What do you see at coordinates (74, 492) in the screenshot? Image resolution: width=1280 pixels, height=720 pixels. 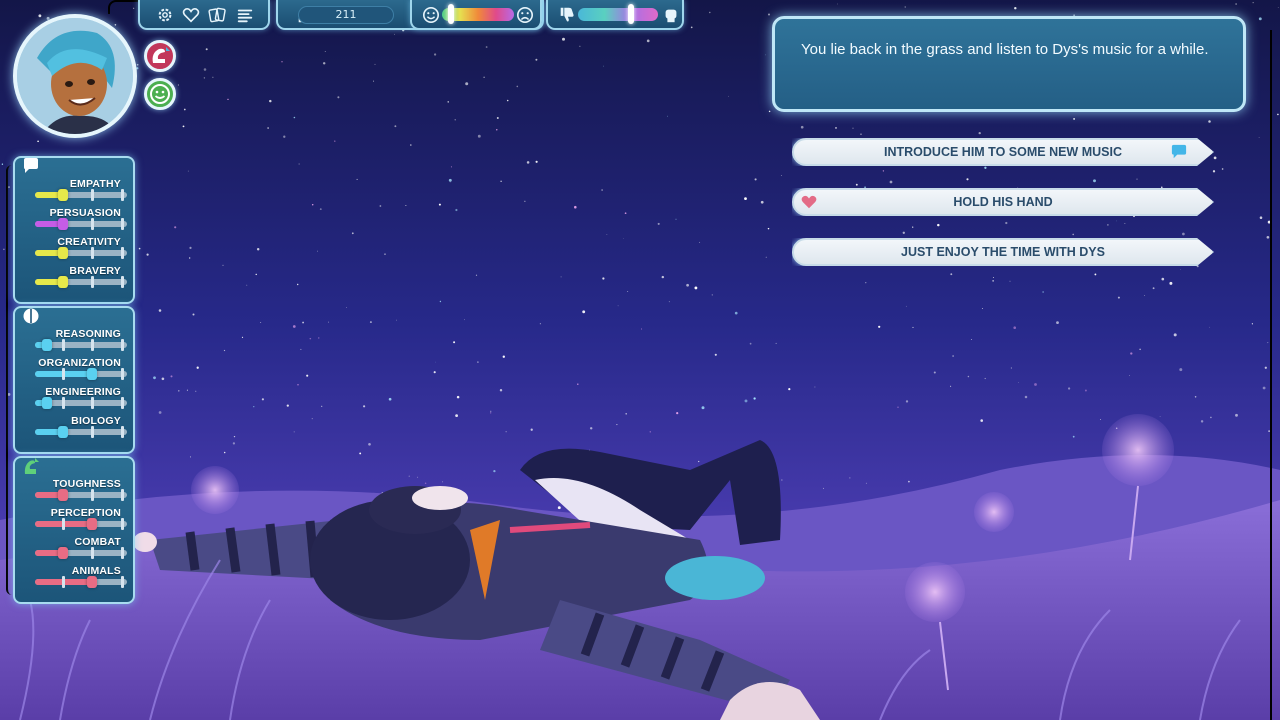 I see `stat-toughness: TOUGHNESS` at bounding box center [74, 492].